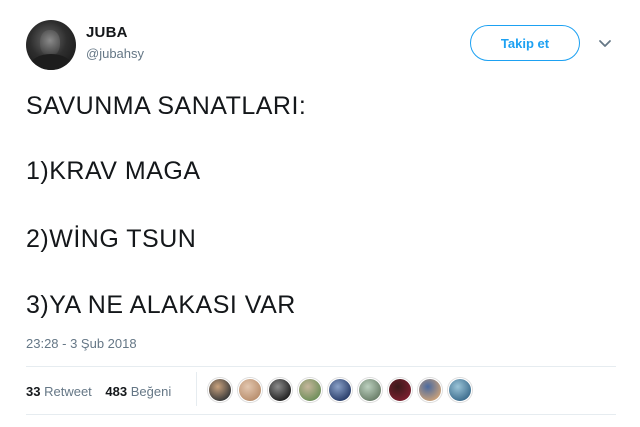 This screenshot has width=640, height=427. What do you see at coordinates (68, 391) in the screenshot?
I see `retweet-label: Retweet` at bounding box center [68, 391].